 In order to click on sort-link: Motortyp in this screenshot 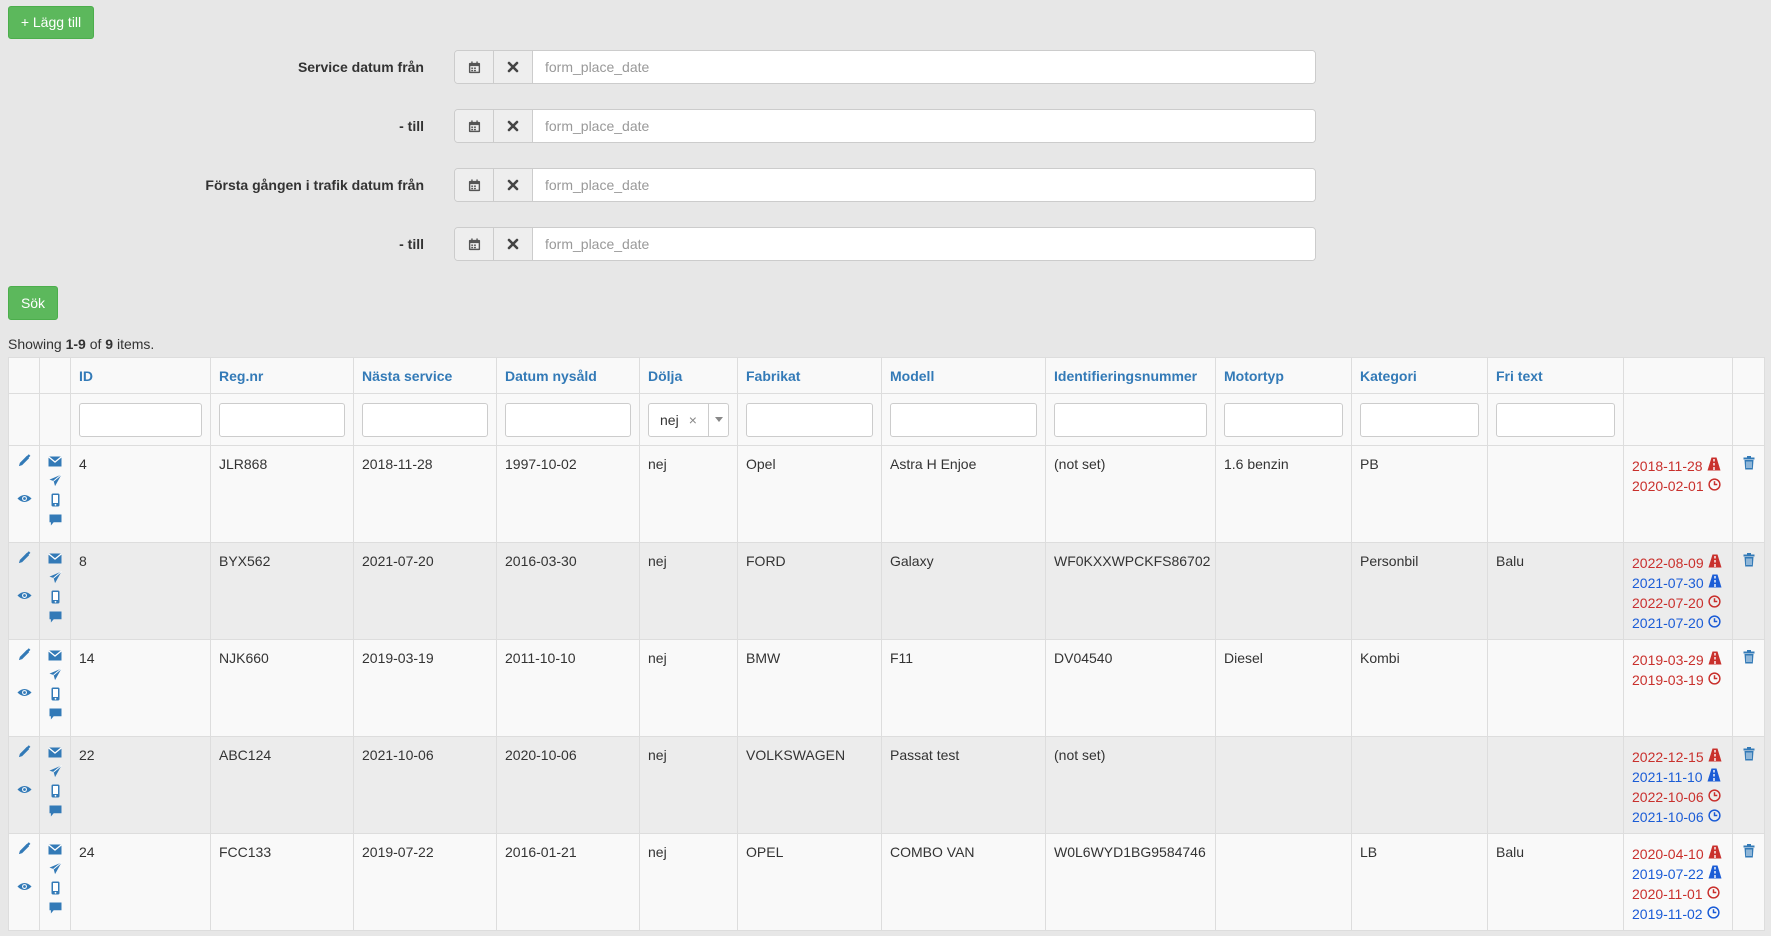, I will do `click(1254, 376)`.